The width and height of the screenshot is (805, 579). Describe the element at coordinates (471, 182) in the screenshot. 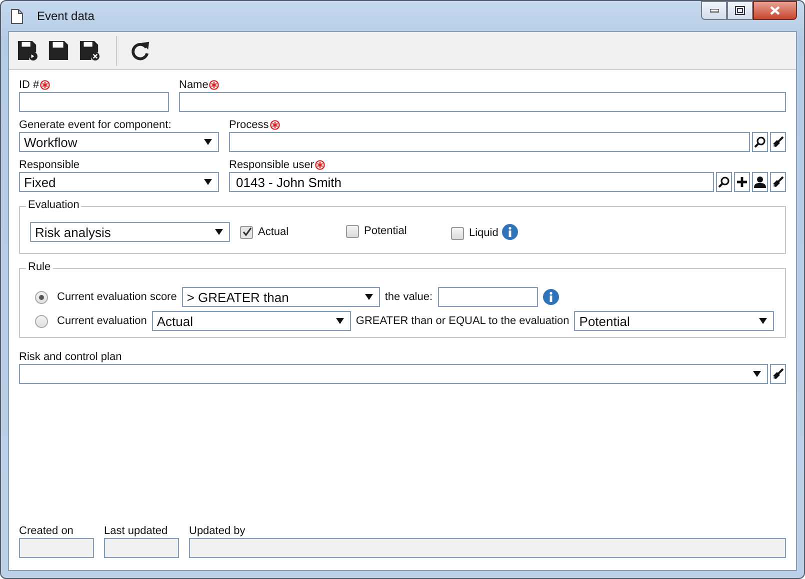

I see `responsible-user-input: 0143 - John Smith` at that location.